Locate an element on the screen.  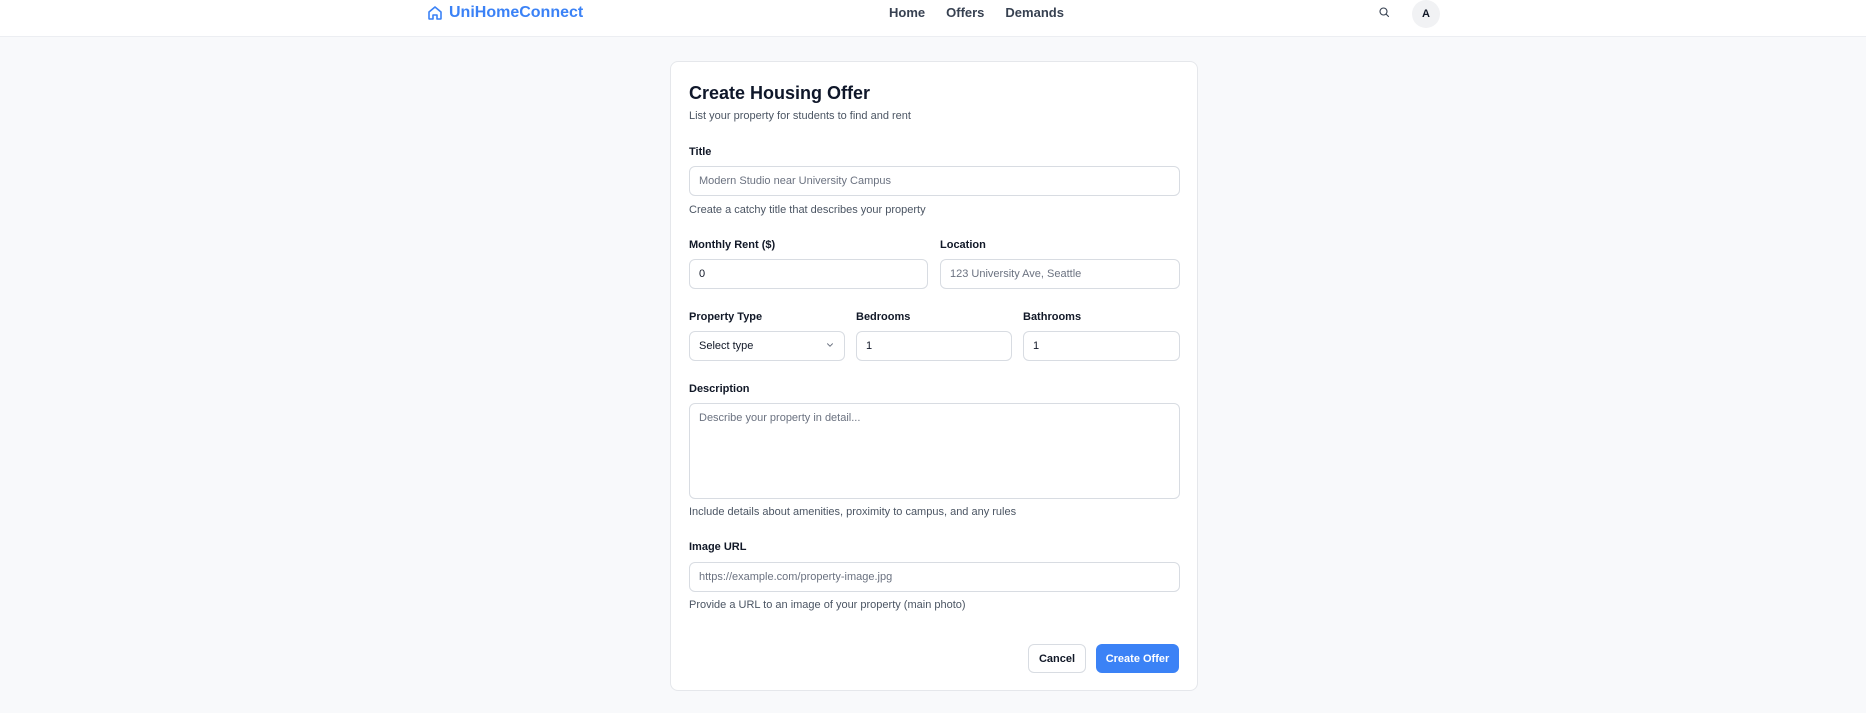
location-input is located at coordinates (1060, 274).